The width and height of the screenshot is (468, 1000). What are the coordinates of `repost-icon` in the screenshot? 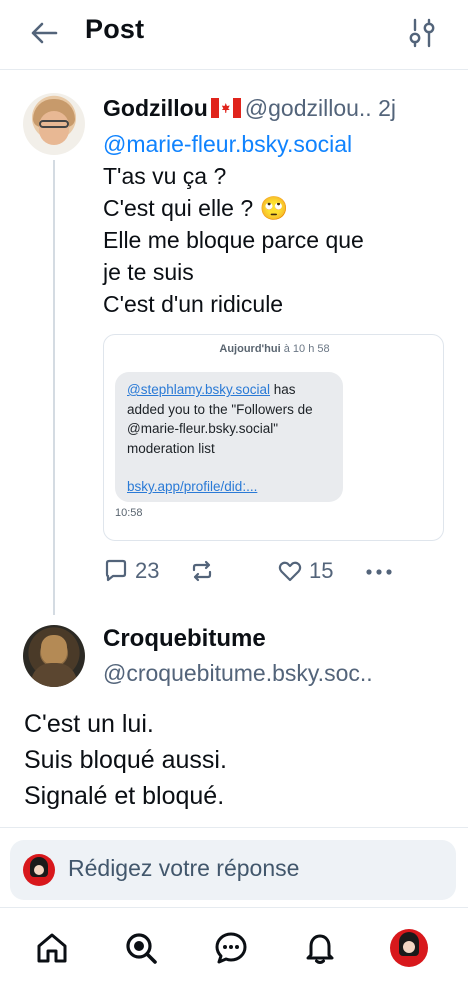 It's located at (202, 571).